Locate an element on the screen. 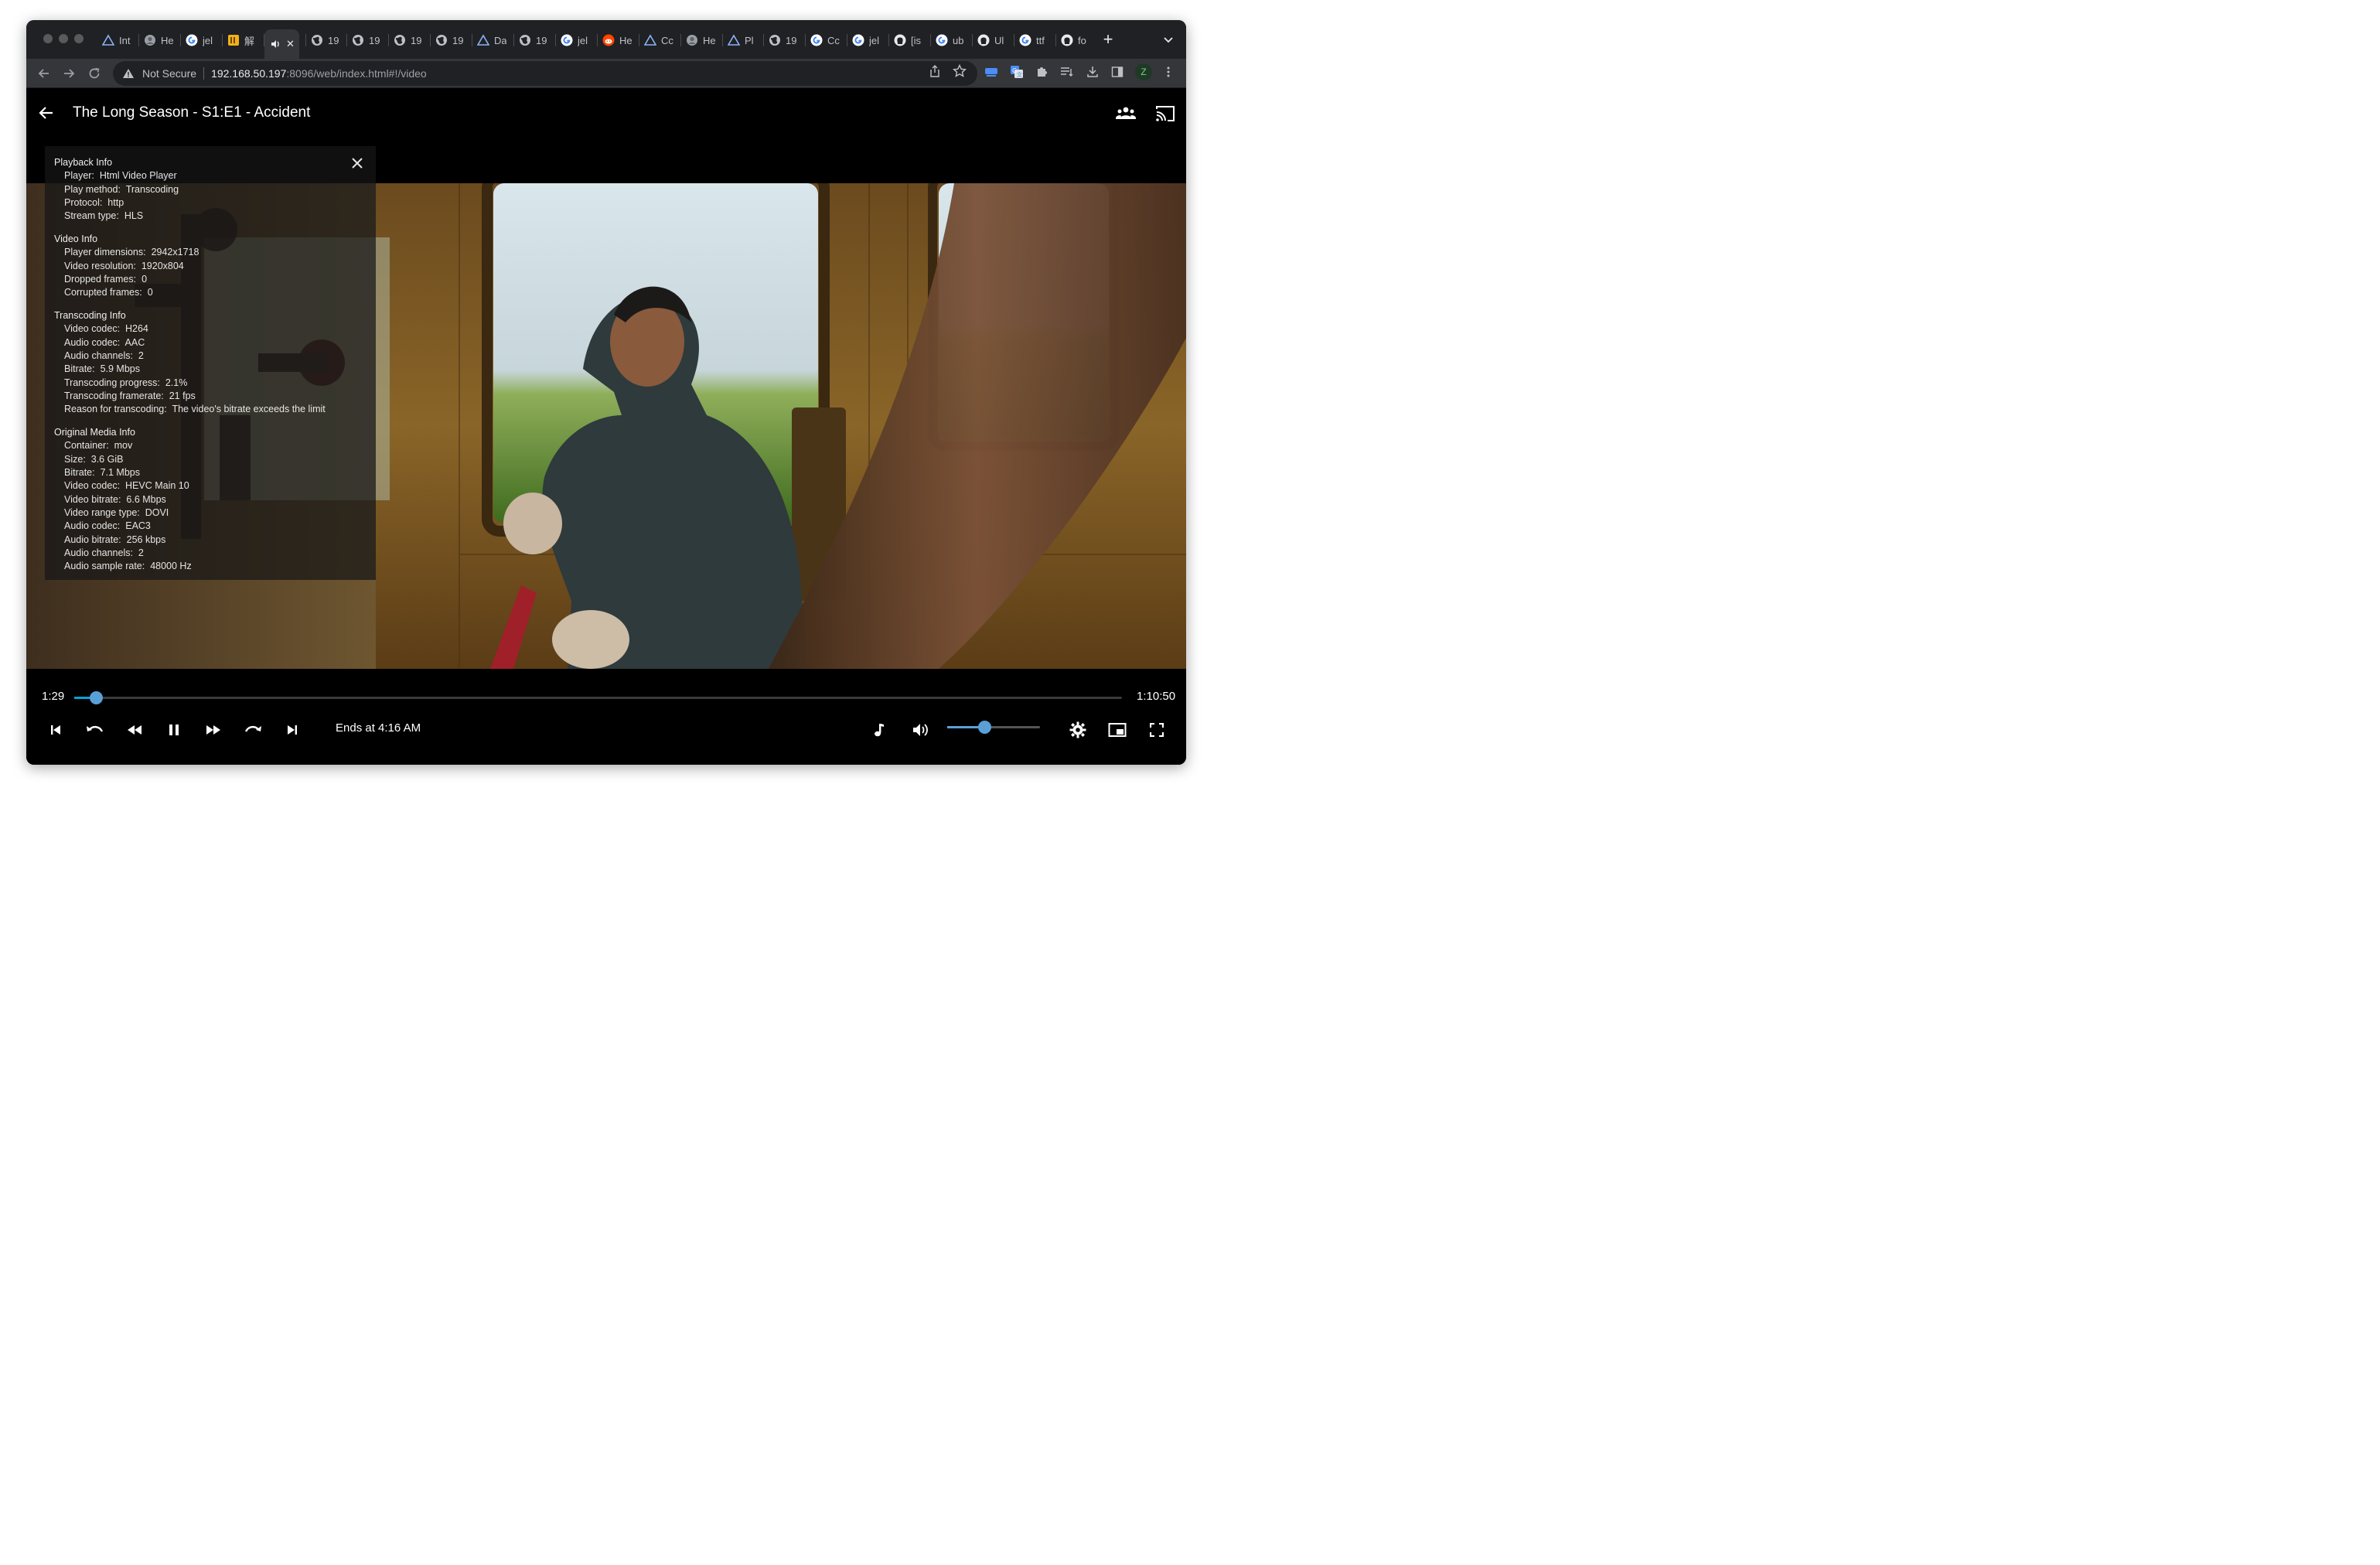 The height and width of the screenshot is (1565, 2380). info-key: Audio codec: is located at coordinates (92, 526).